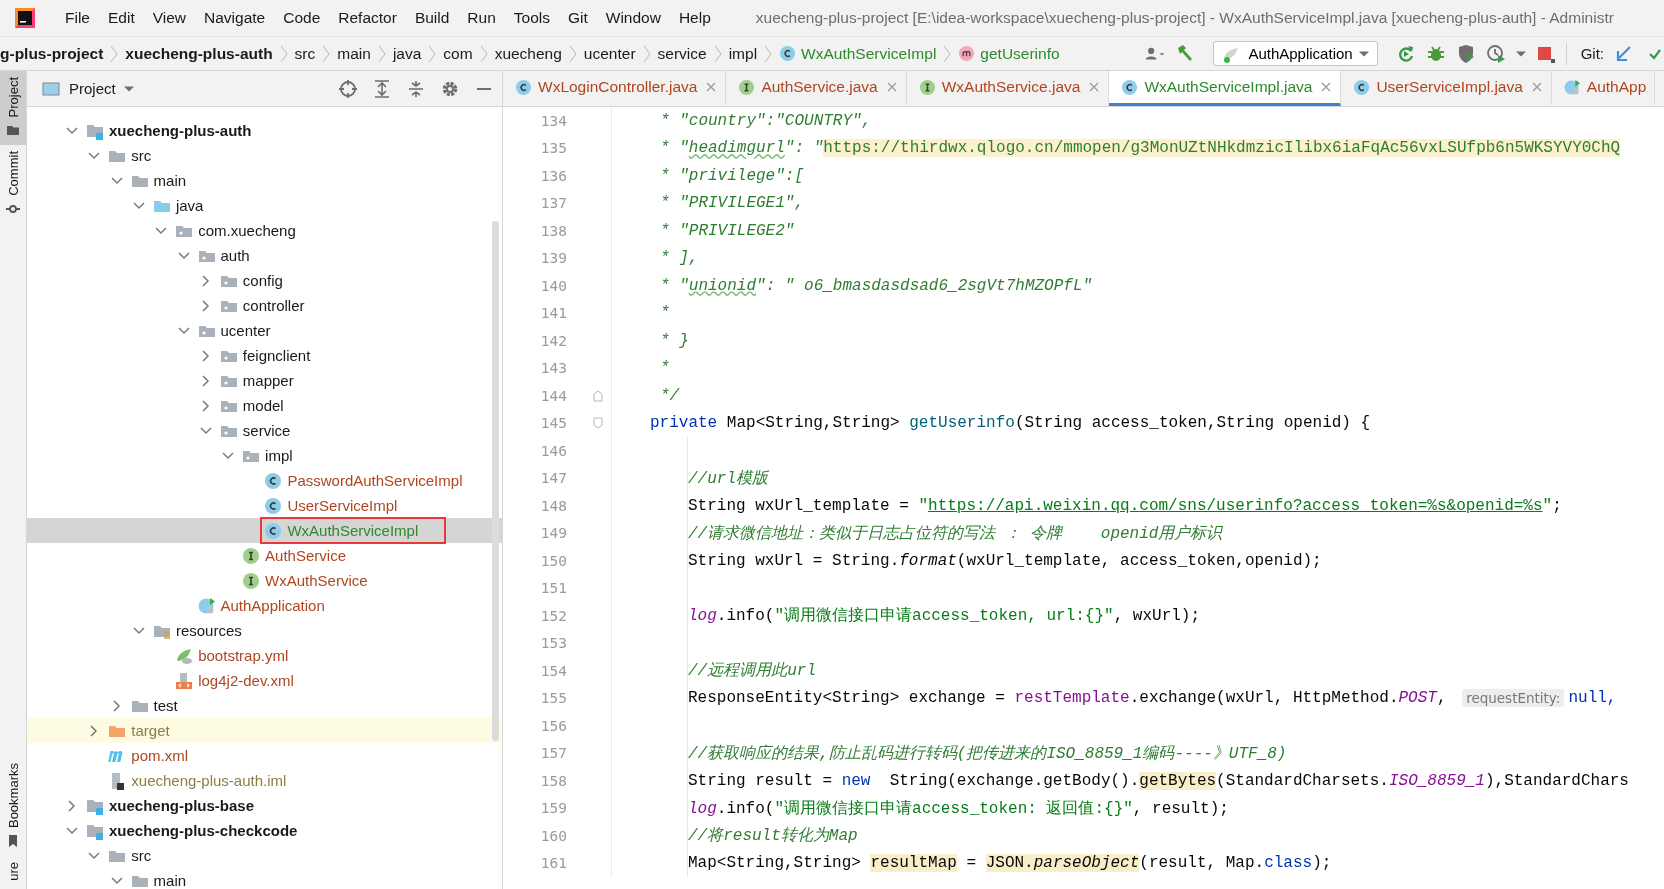 The height and width of the screenshot is (889, 1664). Describe the element at coordinates (264, 555) in the screenshot. I see `tree-row: AuthService` at that location.